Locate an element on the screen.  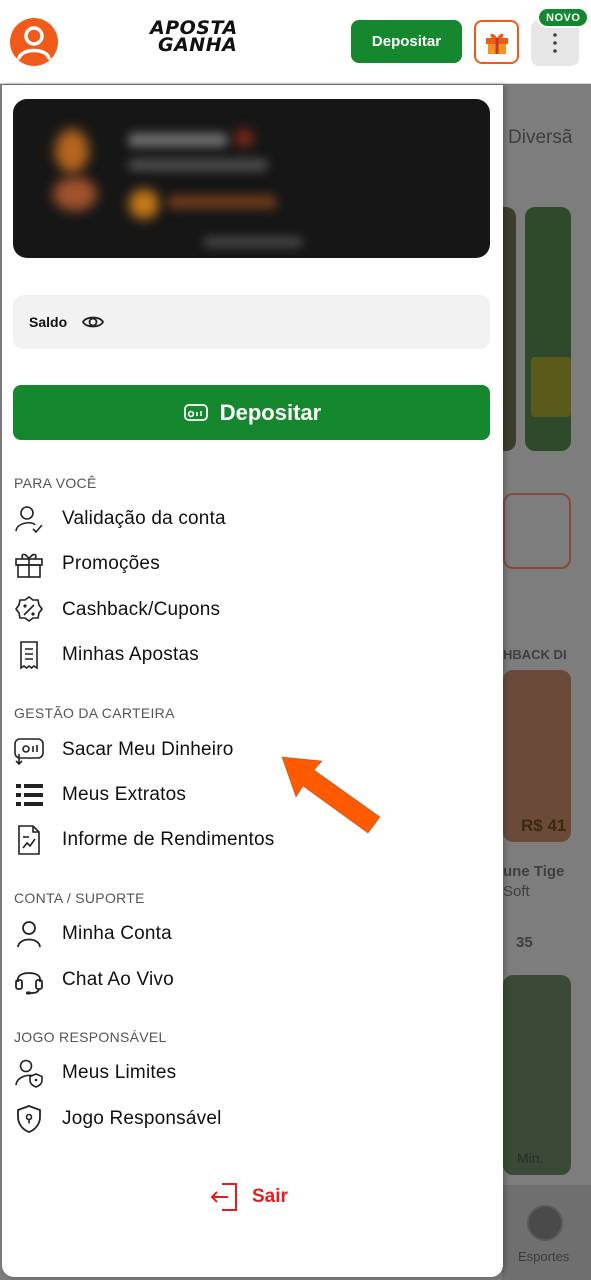
drawer-deposit-label: Depositar is located at coordinates (270, 412).